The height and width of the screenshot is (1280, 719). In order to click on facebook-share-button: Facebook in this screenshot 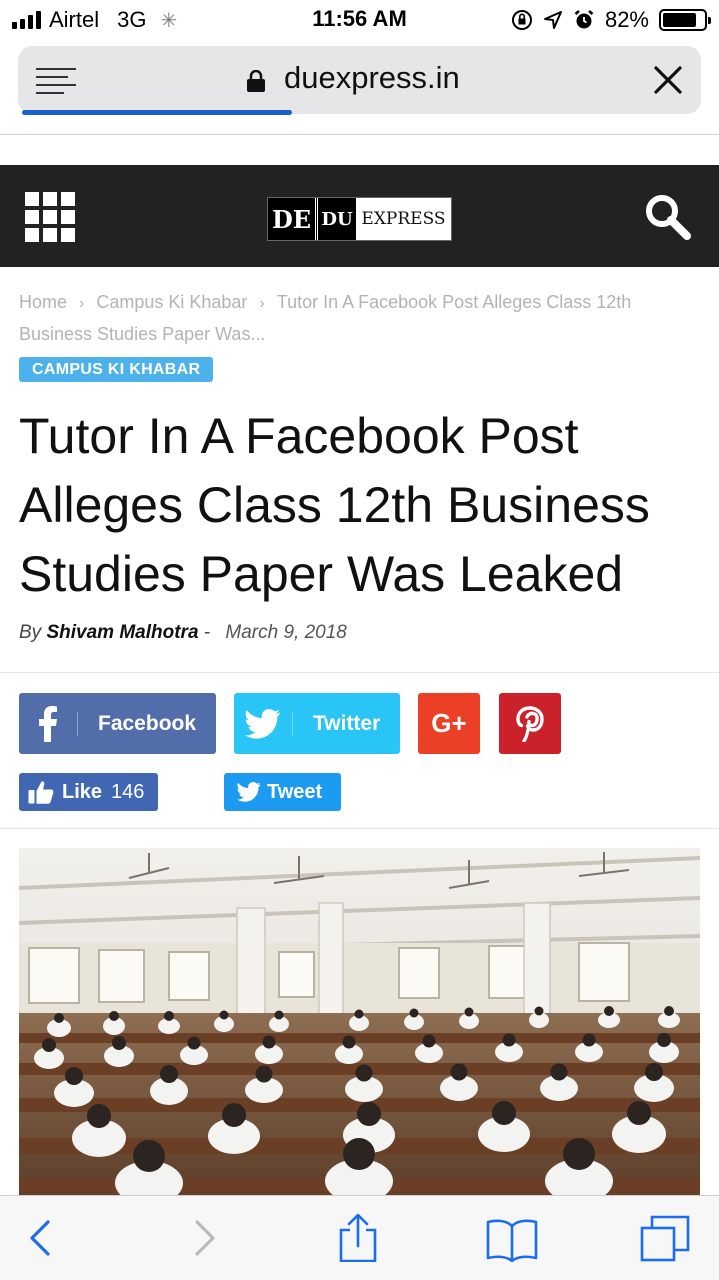, I will do `click(117, 723)`.